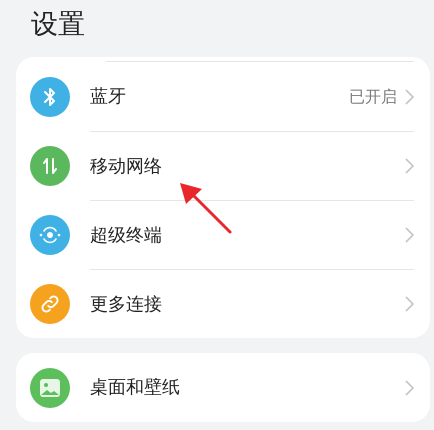 The image size is (434, 430). I want to click on item-label: 桌面和壁纸, so click(135, 388).